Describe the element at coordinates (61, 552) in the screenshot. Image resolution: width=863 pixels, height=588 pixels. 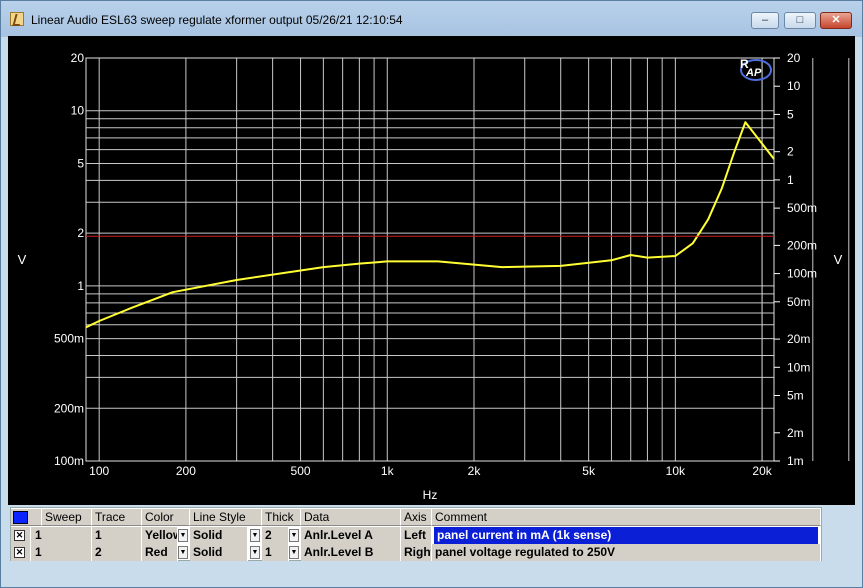
I see `row-2-sweep: 1` at that location.